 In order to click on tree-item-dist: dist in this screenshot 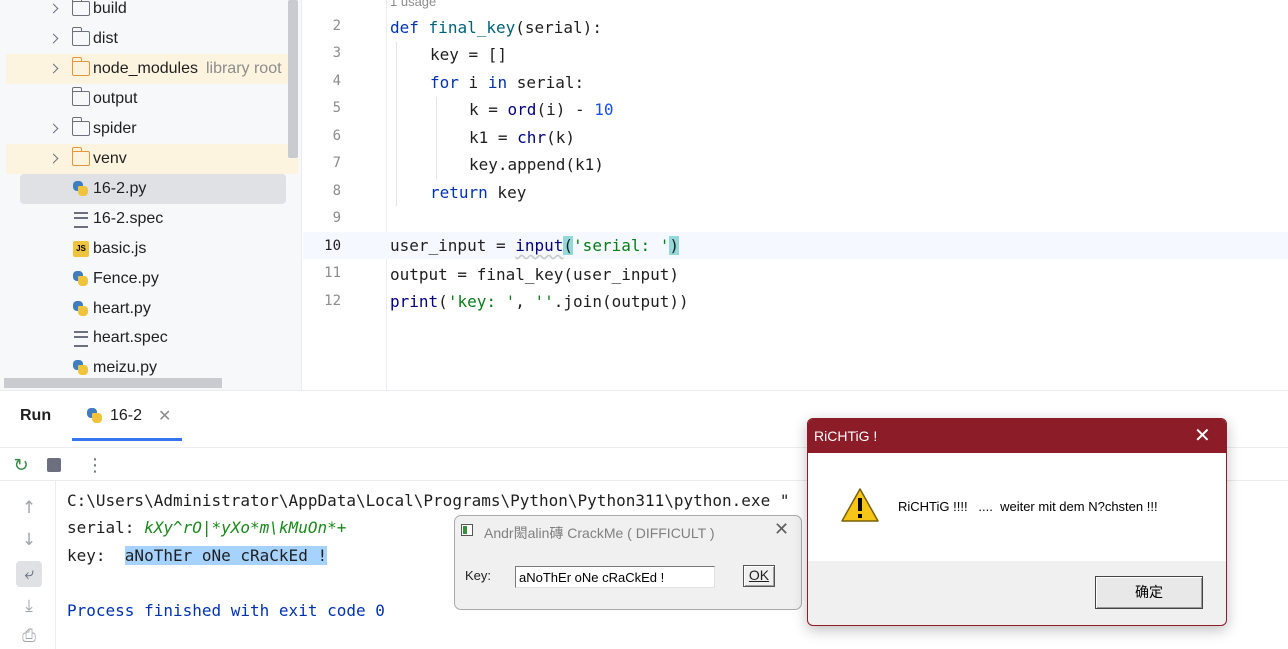, I will do `click(147, 39)`.